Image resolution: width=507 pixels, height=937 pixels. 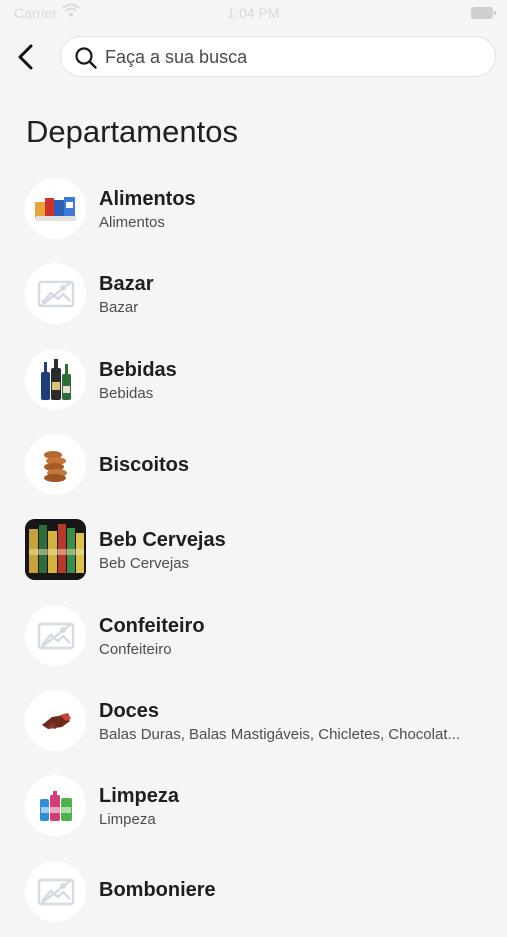 I want to click on status-bar: Carrier 1:04 PM, so click(x=253, y=14).